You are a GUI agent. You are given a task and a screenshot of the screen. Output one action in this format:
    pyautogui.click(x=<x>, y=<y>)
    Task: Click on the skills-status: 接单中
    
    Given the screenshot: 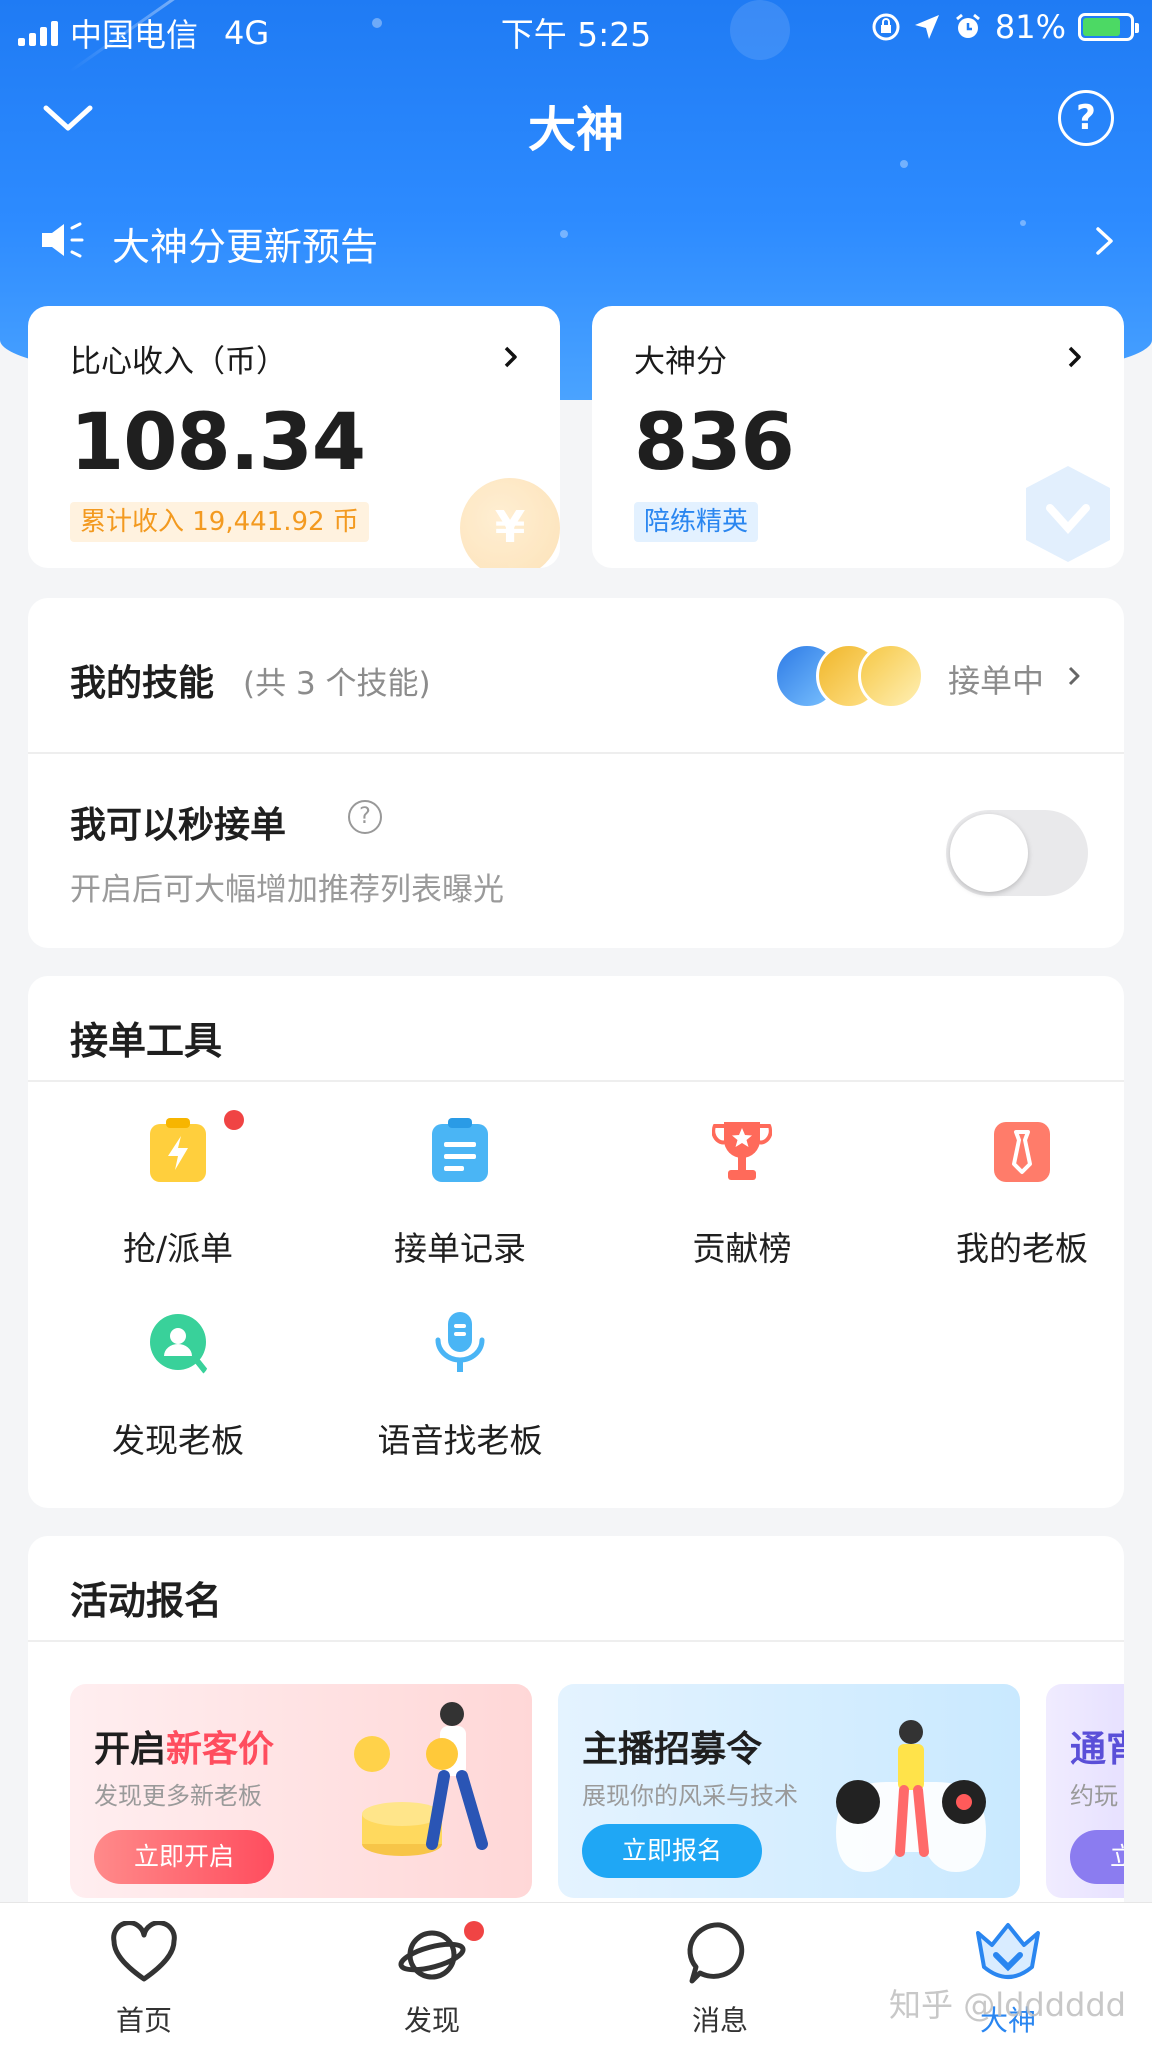 What is the action you would take?
    pyautogui.click(x=995, y=681)
    